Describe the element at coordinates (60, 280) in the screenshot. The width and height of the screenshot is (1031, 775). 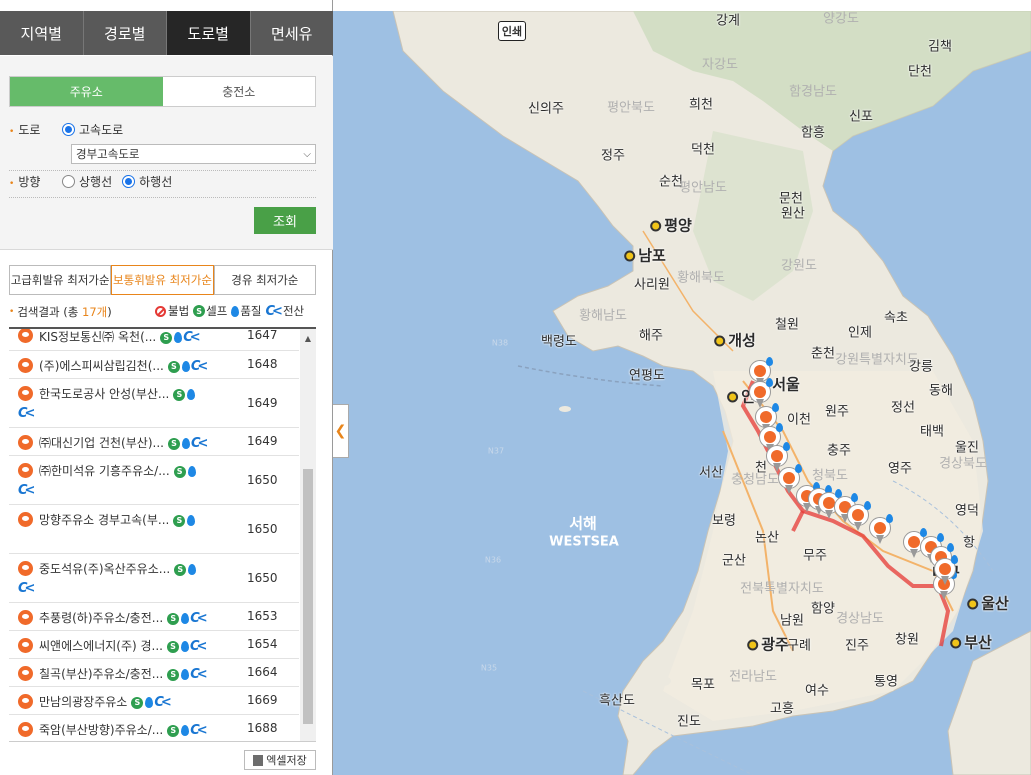
I see `tab-premium-gasoline: 고급휘발유 최저가순` at that location.